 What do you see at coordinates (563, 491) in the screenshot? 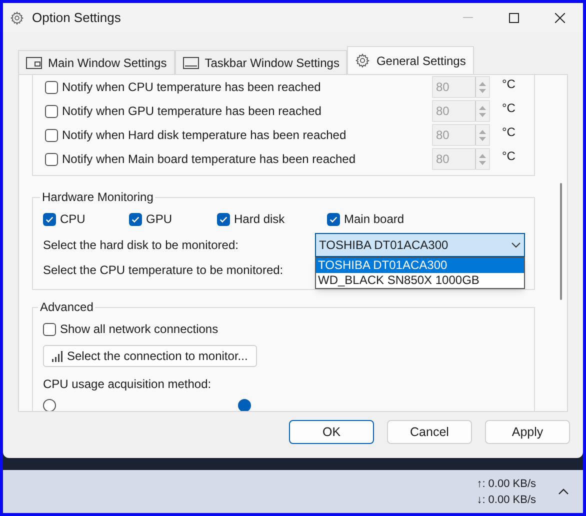
I see `chevron-up-icon` at bounding box center [563, 491].